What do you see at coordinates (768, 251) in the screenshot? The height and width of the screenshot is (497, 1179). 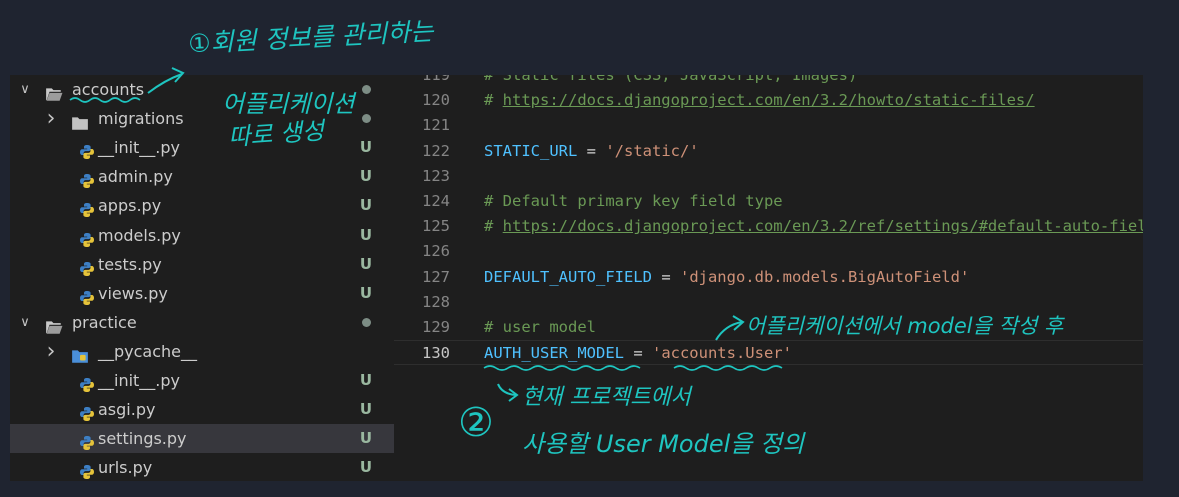 I see `code-line-126: 126` at bounding box center [768, 251].